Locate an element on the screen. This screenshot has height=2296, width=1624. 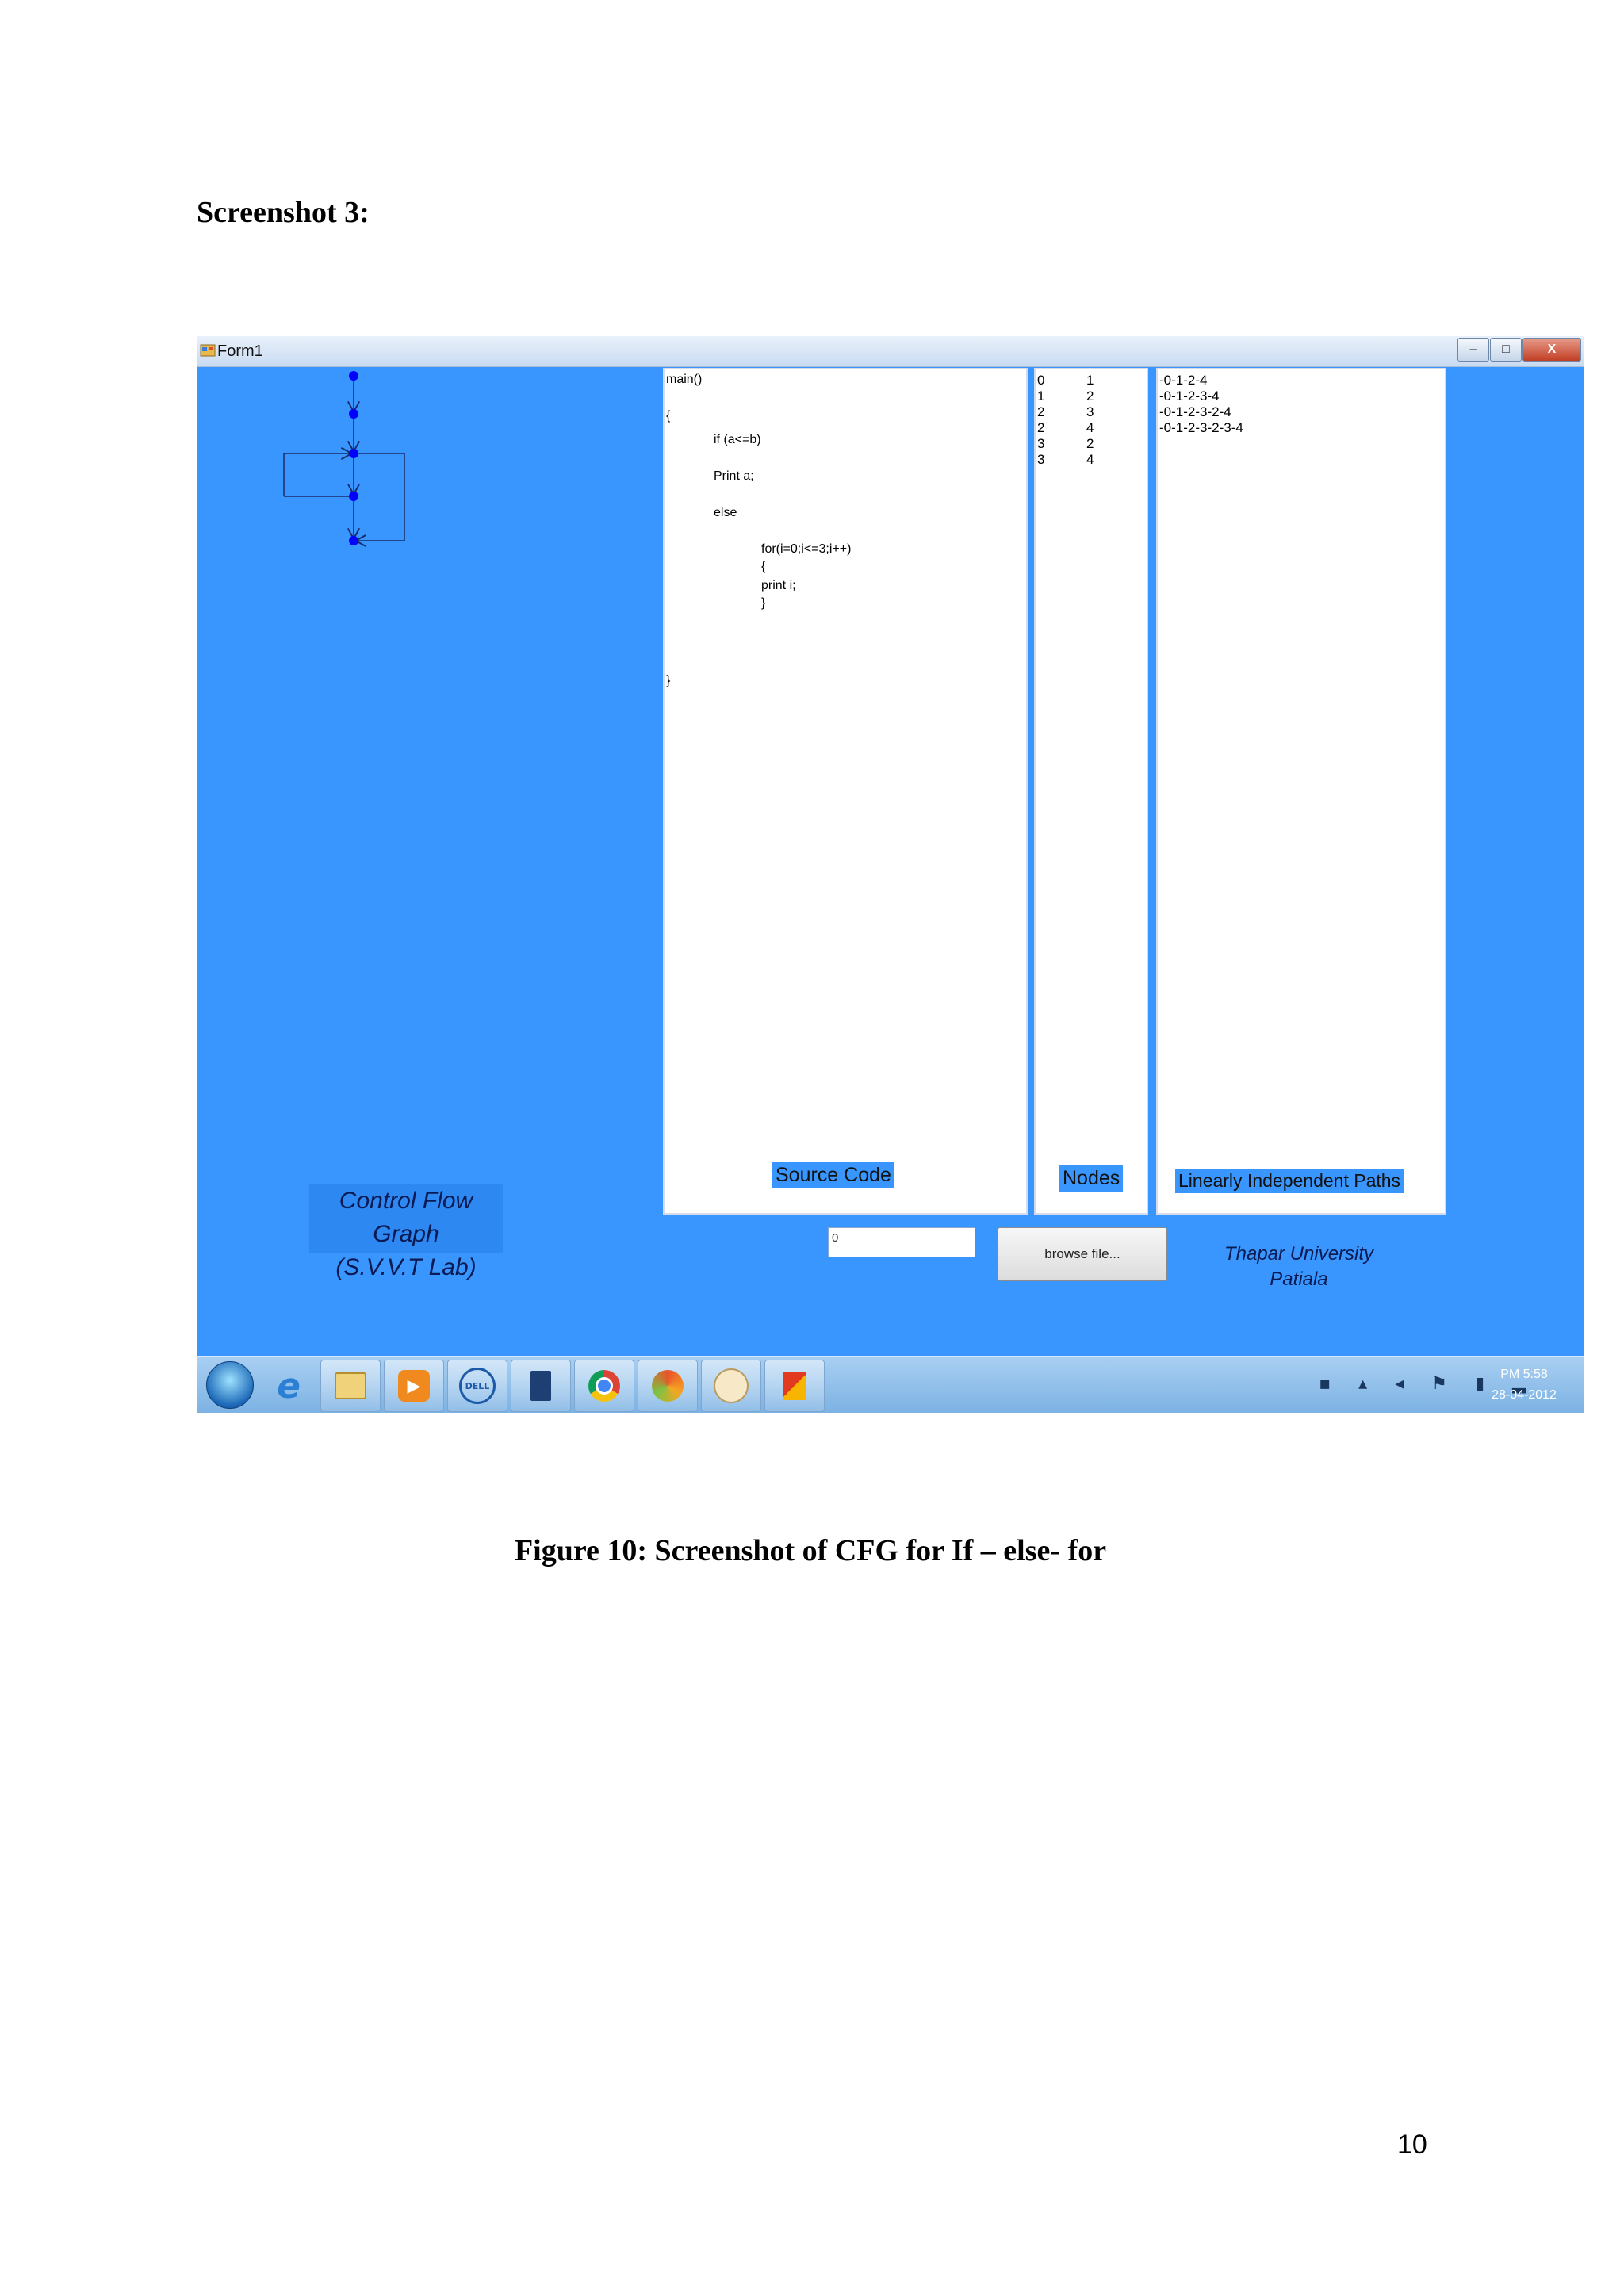
maximize-button: □ is located at coordinates (1506, 350).